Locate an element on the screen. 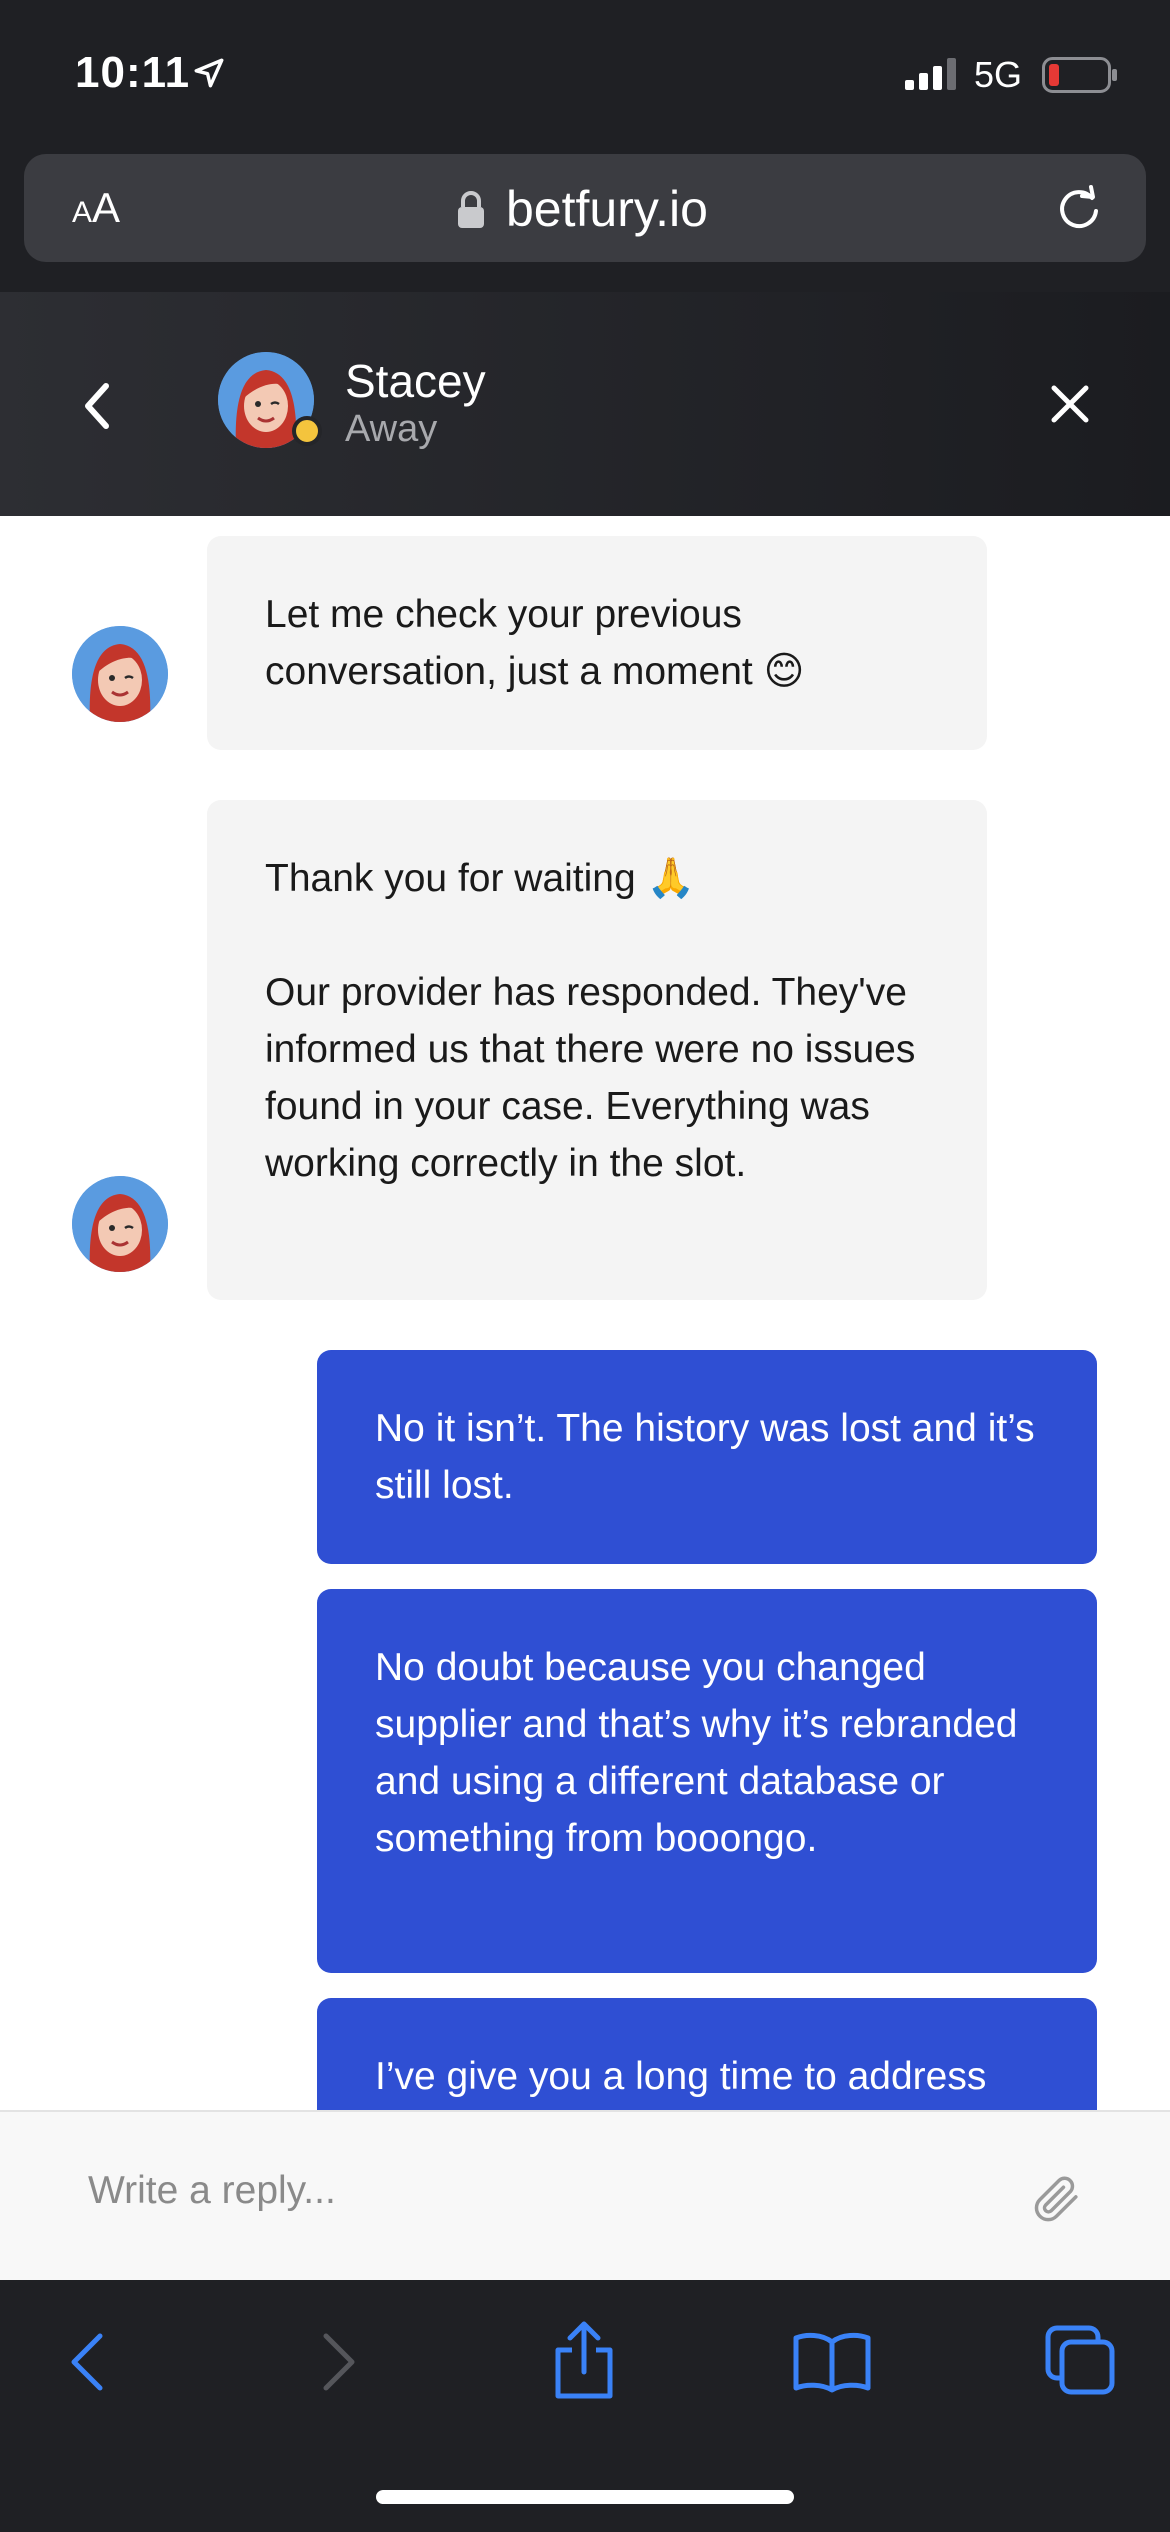 This screenshot has height=2532, width=1170. agent-status: Away is located at coordinates (391, 429).